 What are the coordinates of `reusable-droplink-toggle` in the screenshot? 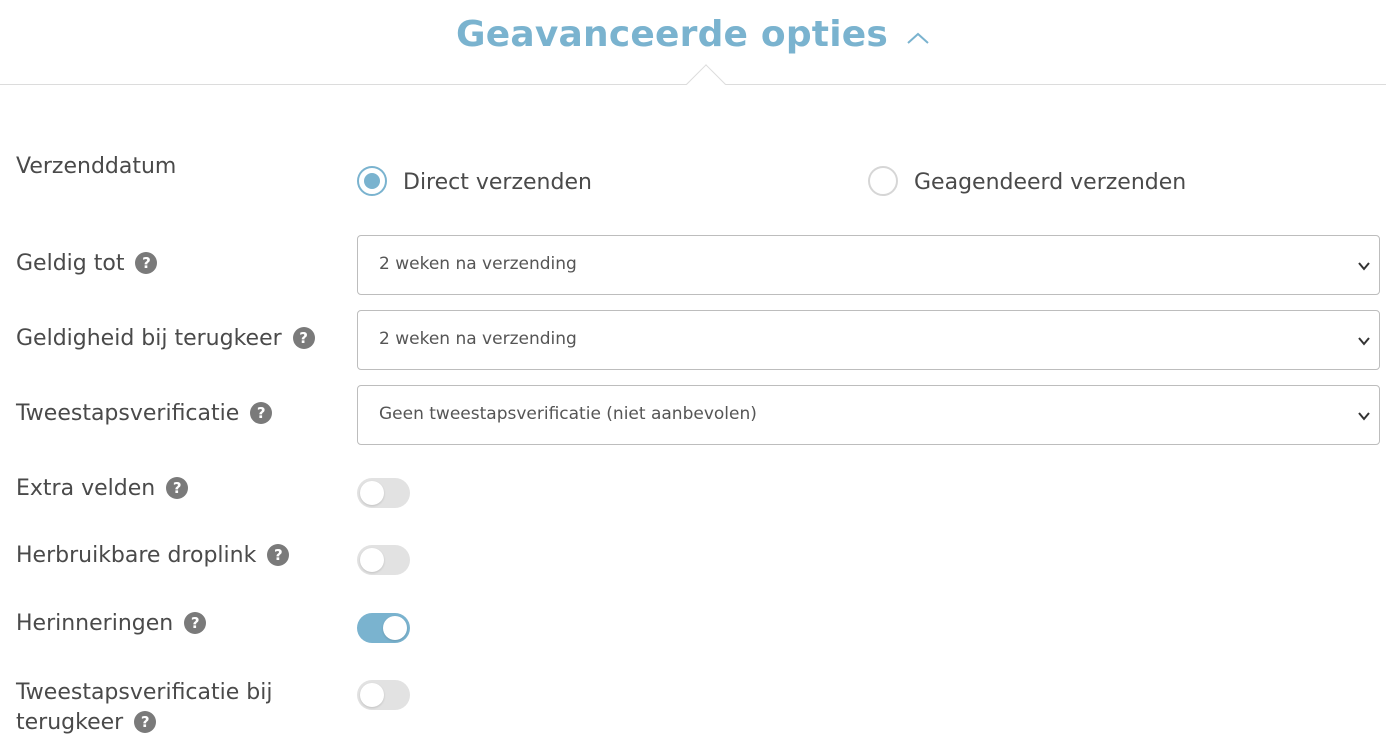 It's located at (383, 560).